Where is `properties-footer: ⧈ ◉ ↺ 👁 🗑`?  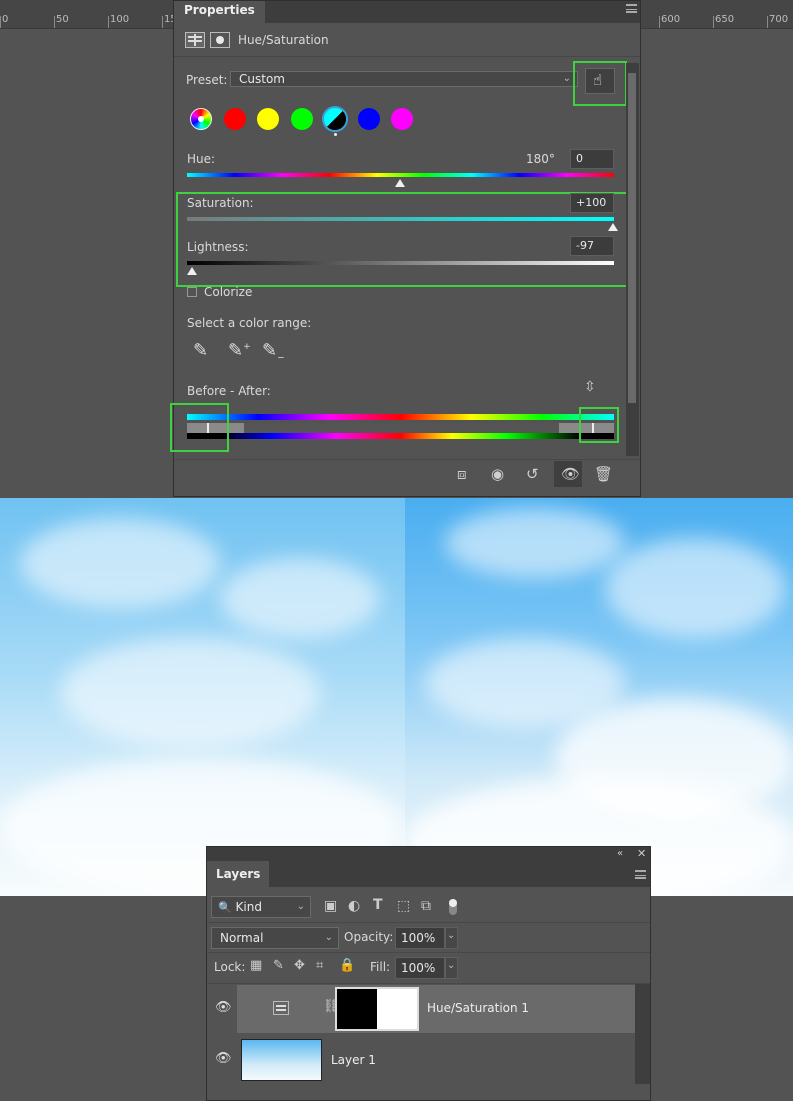
properties-footer: ⧈ ◉ ↺ 👁 🗑 is located at coordinates (407, 474).